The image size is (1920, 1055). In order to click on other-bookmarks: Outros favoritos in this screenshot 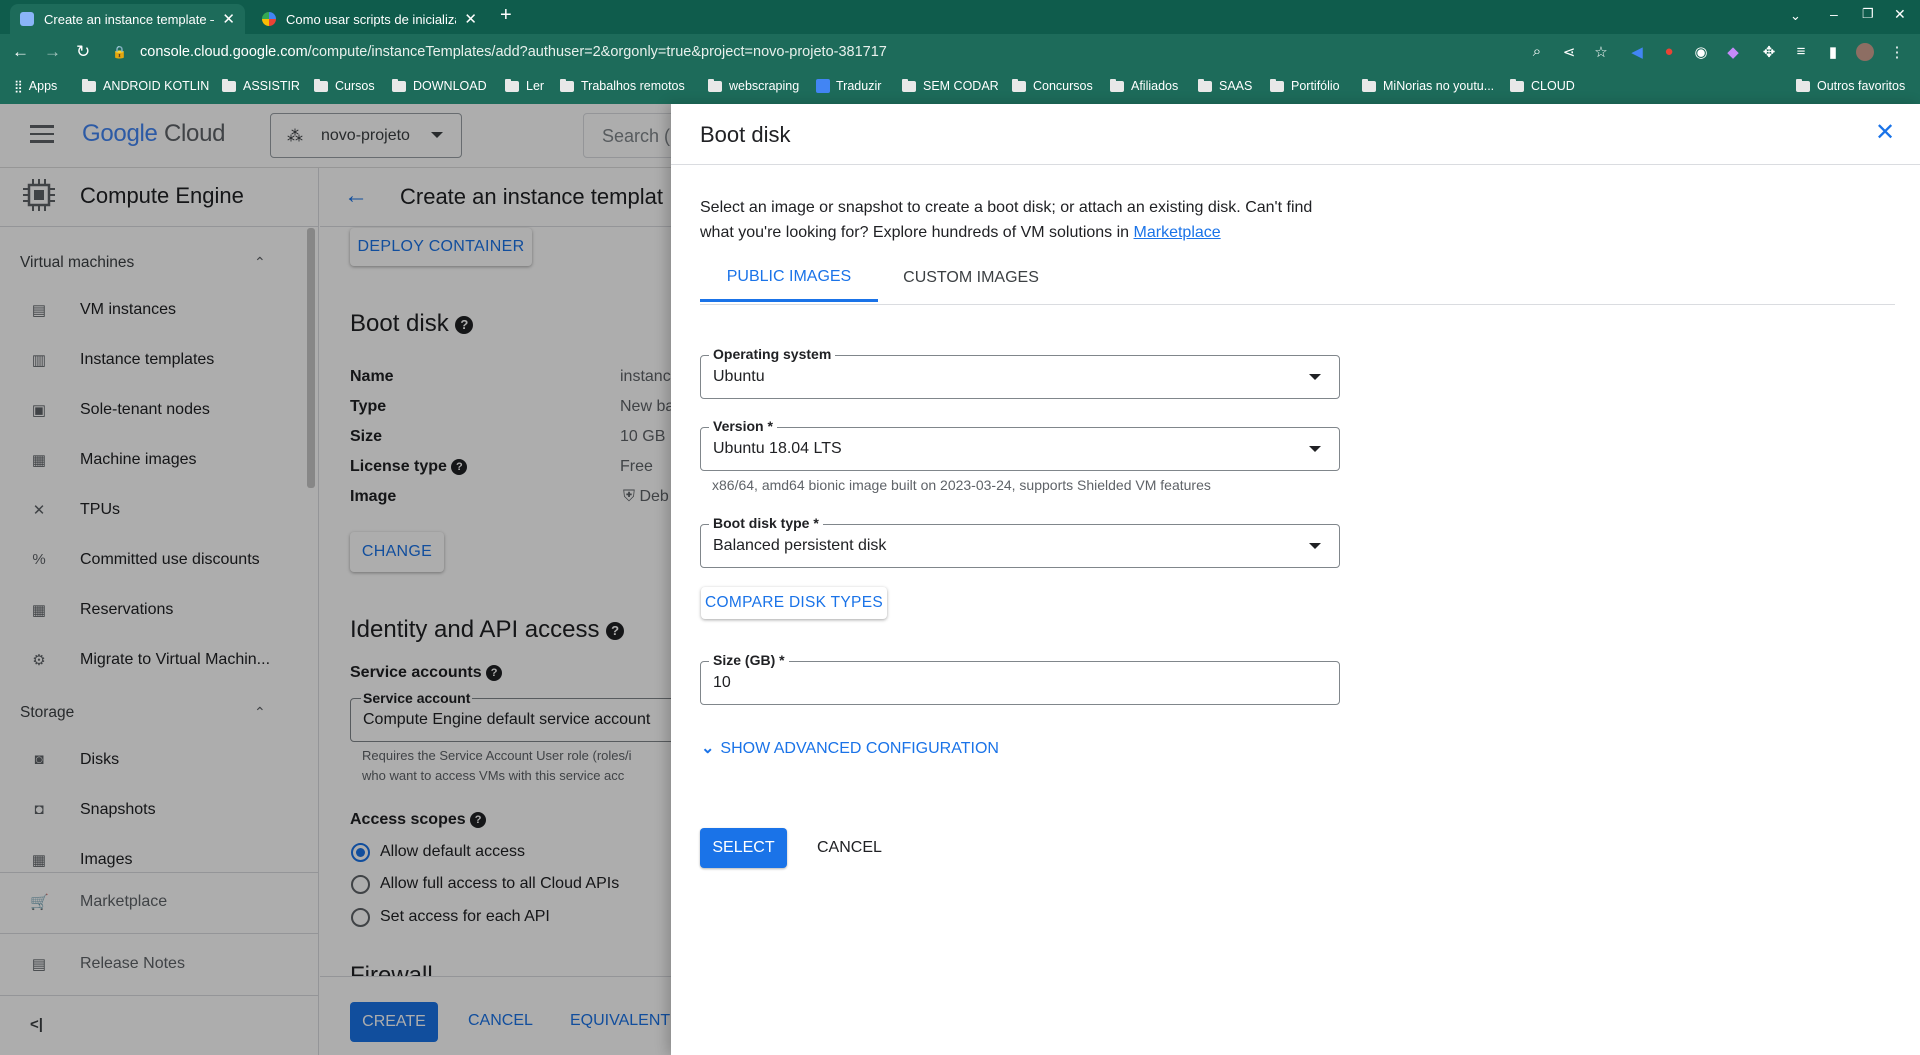, I will do `click(1851, 85)`.